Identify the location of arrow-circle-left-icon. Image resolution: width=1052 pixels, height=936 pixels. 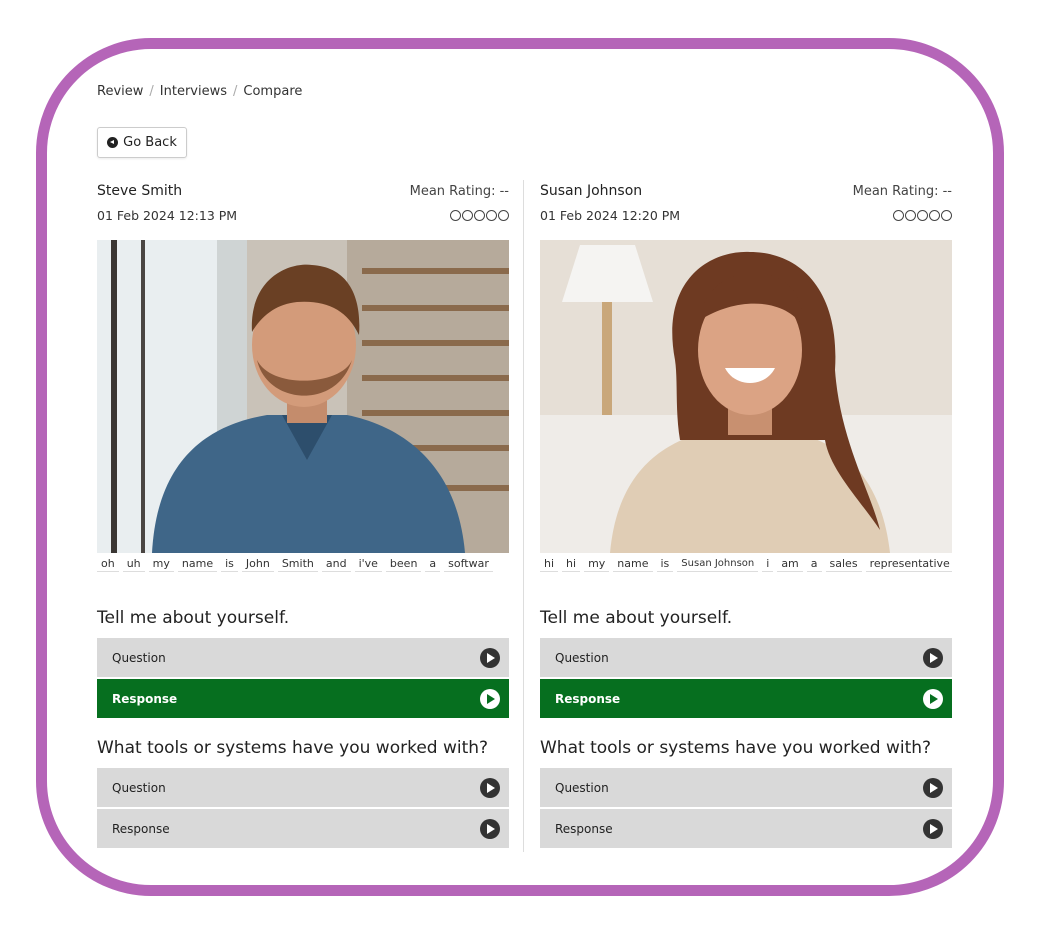
(113, 142).